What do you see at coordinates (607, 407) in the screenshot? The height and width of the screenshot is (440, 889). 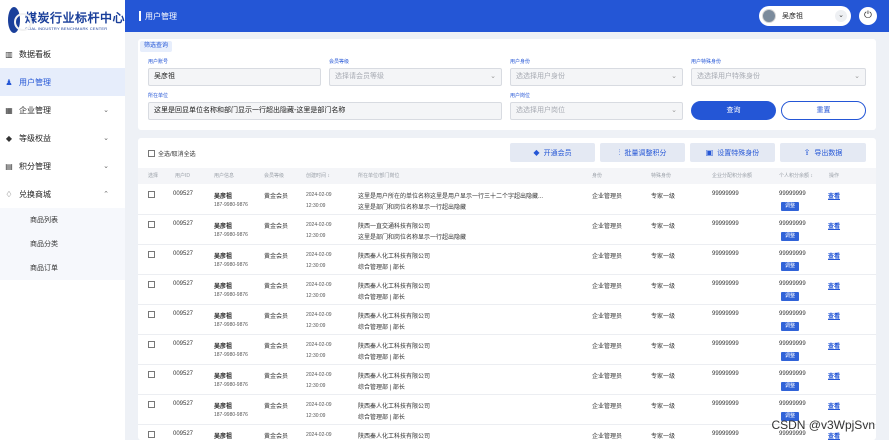 I see `cell-identity: 企业管理员` at bounding box center [607, 407].